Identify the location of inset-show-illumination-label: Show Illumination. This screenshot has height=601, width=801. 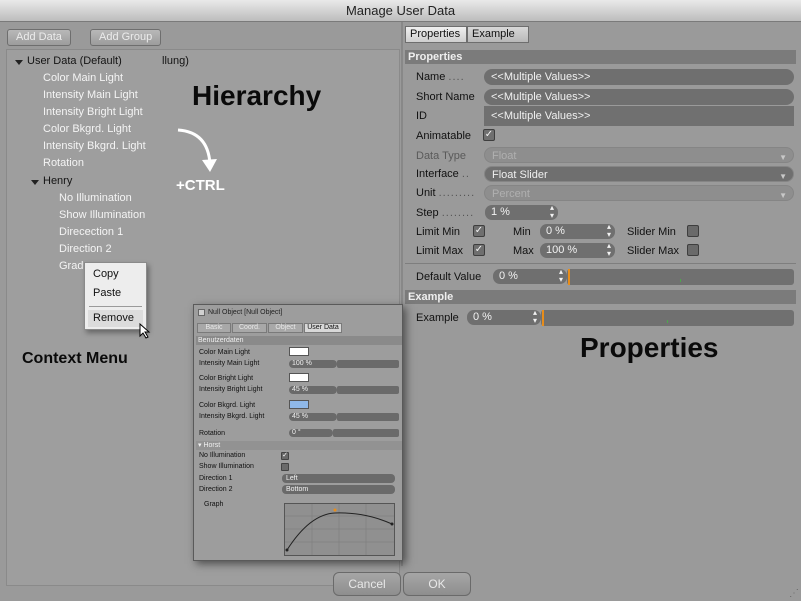
(226, 466).